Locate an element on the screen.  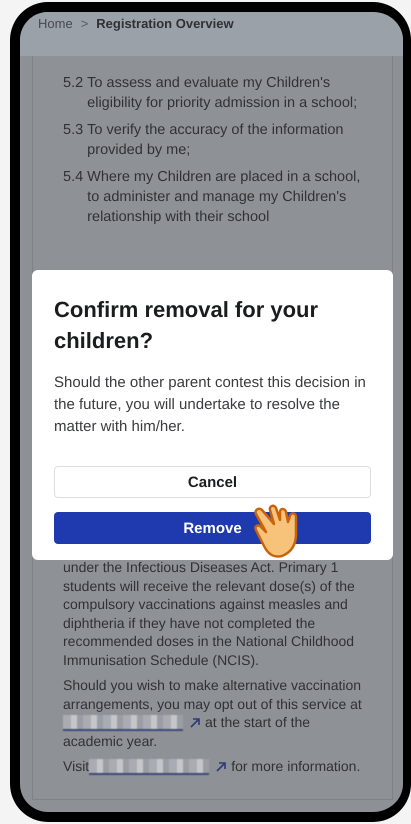
clause-text: To verify the accuracy of the information provided by me; is located at coordinates (215, 140).